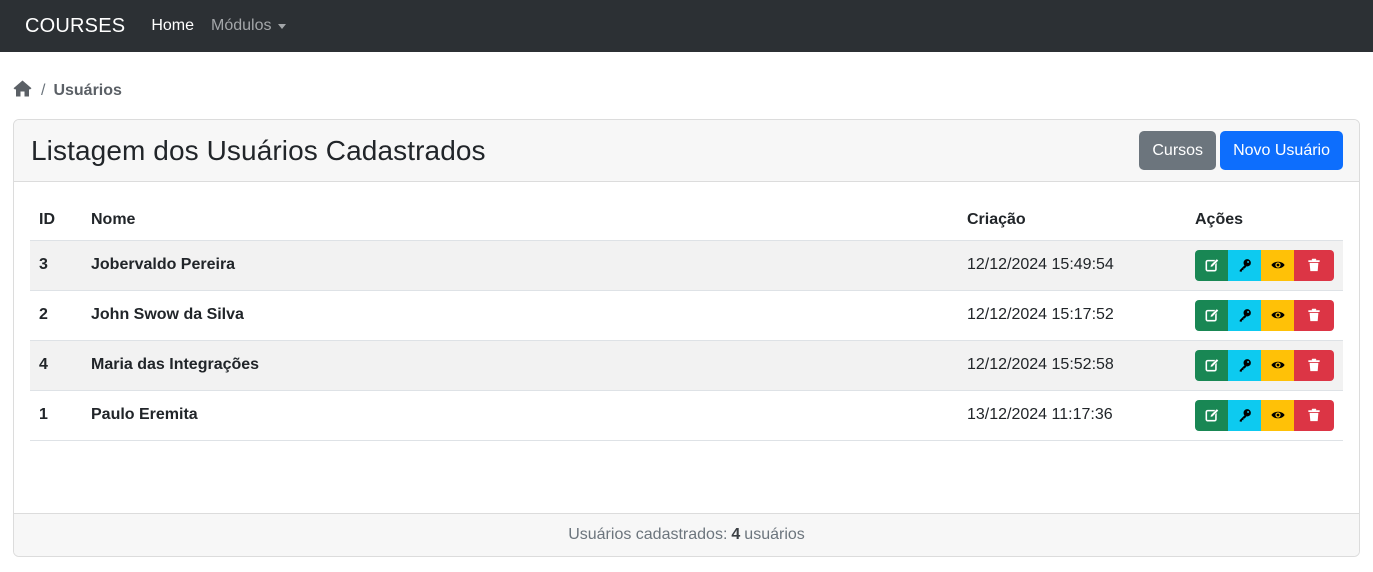 The image size is (1373, 572). What do you see at coordinates (736, 534) in the screenshot?
I see `user-count: 4` at bounding box center [736, 534].